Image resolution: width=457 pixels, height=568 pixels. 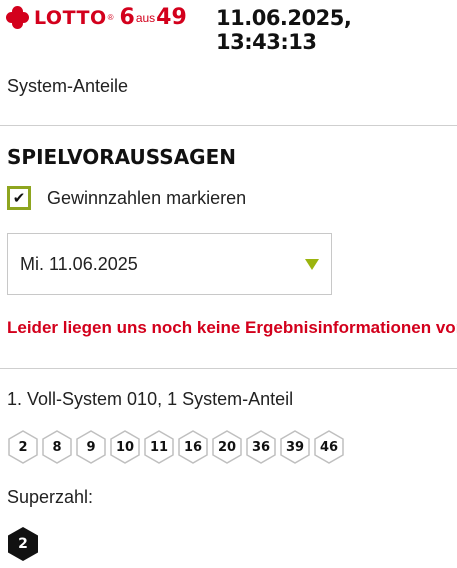 I want to click on lotto-numbers: 2 8 9 10 11 16 20 36 39 46, so click(x=177, y=447).